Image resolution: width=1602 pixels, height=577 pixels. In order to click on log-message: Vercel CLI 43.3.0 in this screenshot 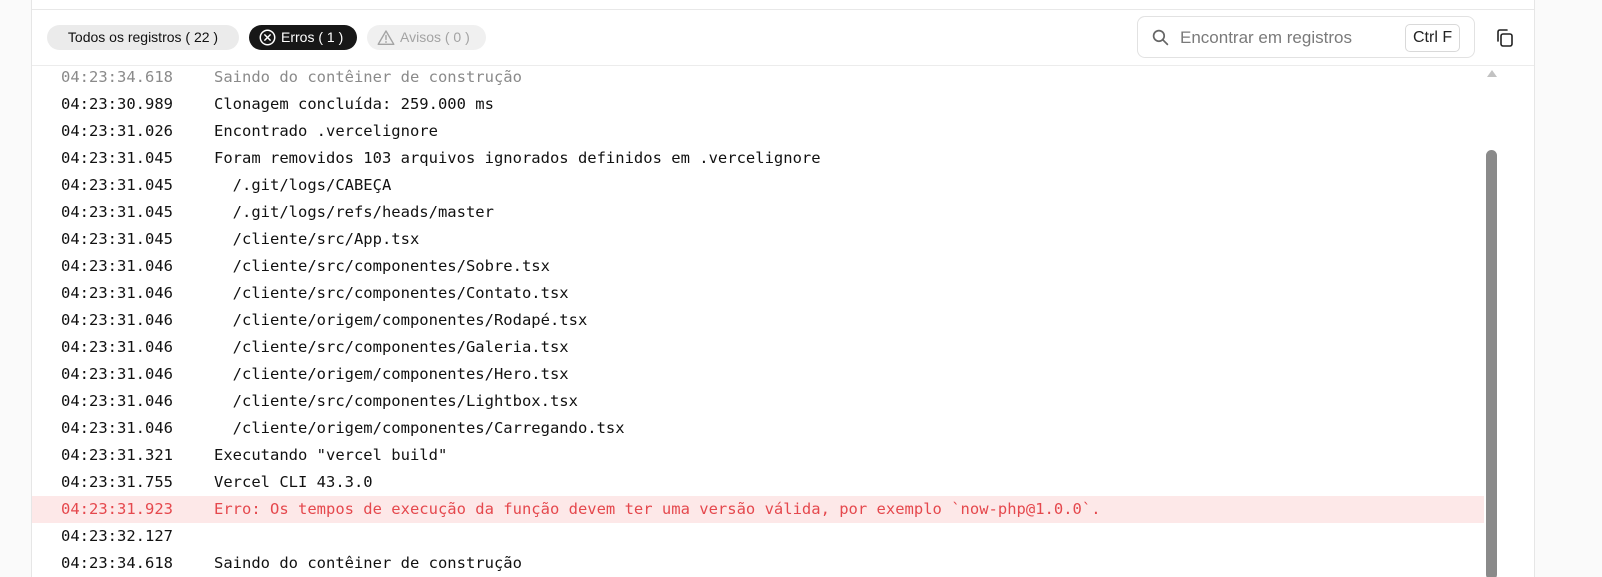, I will do `click(293, 482)`.